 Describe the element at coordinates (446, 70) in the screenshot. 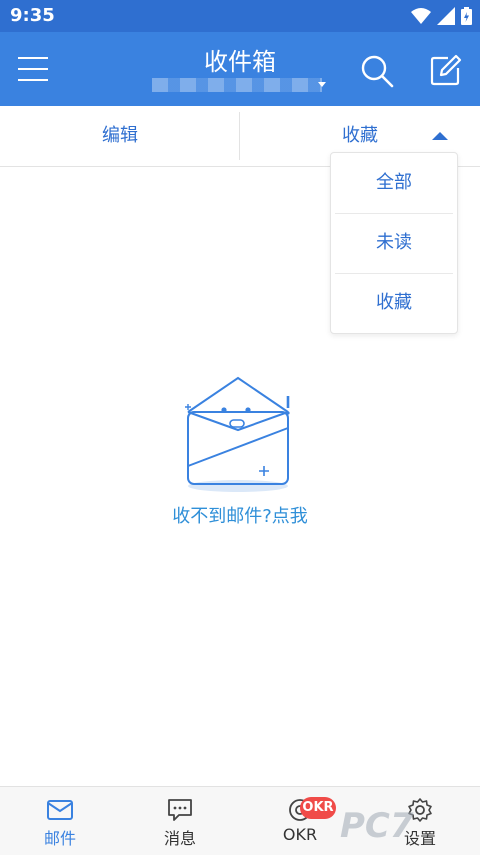

I see `compose-icon` at that location.